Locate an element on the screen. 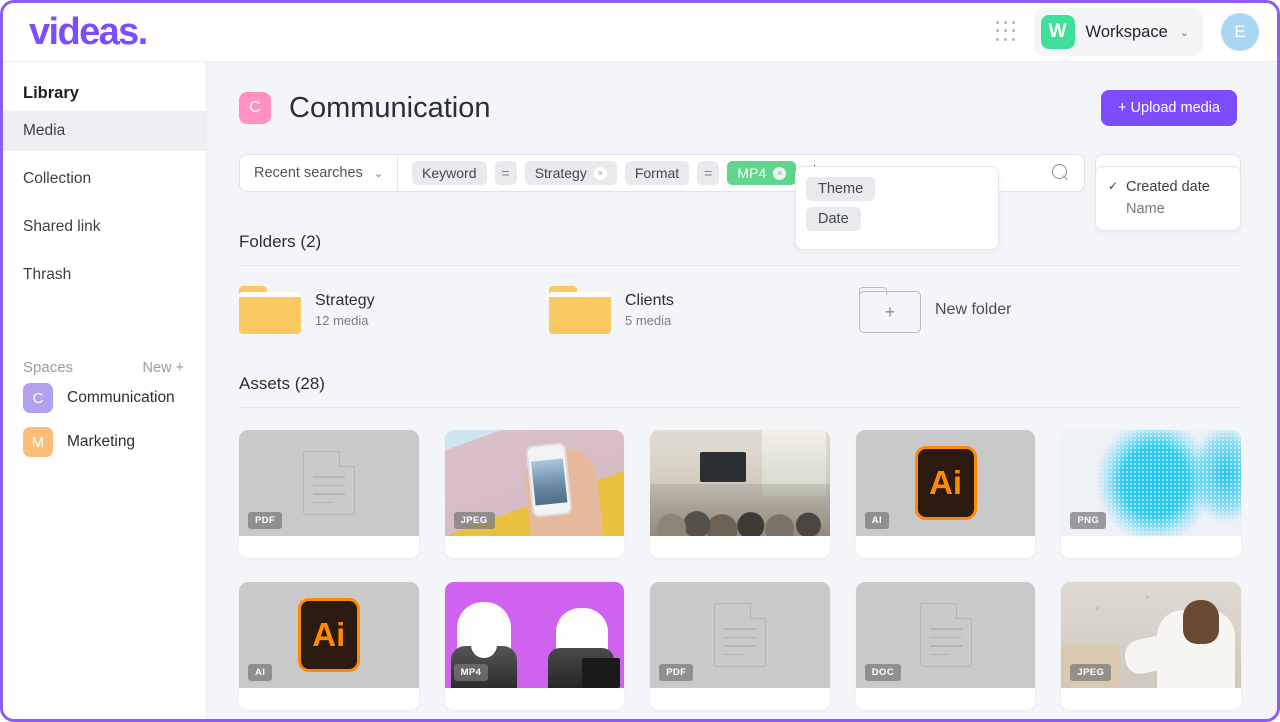 The image size is (1280, 722). spaces-header: Spaces New + is located at coordinates (104, 367).